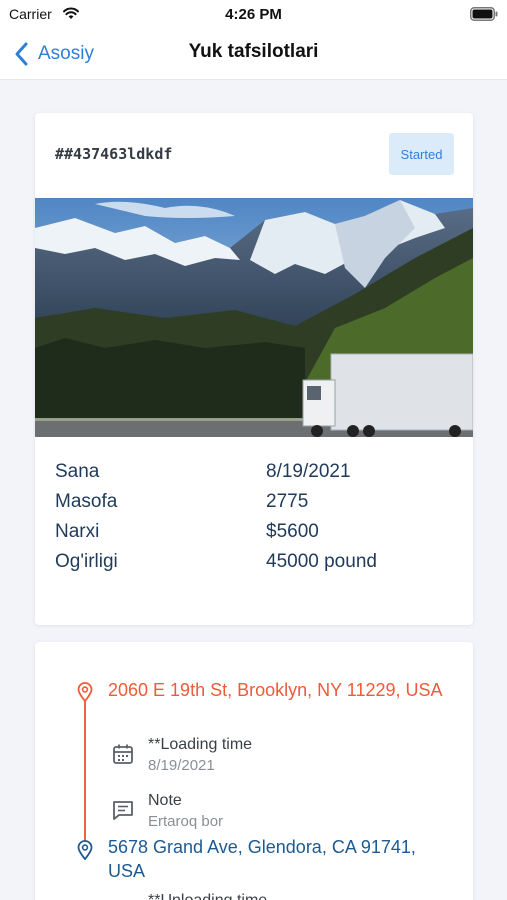 The image size is (507, 900). I want to click on unloading-time-label: **Unloading time, so click(207, 896).